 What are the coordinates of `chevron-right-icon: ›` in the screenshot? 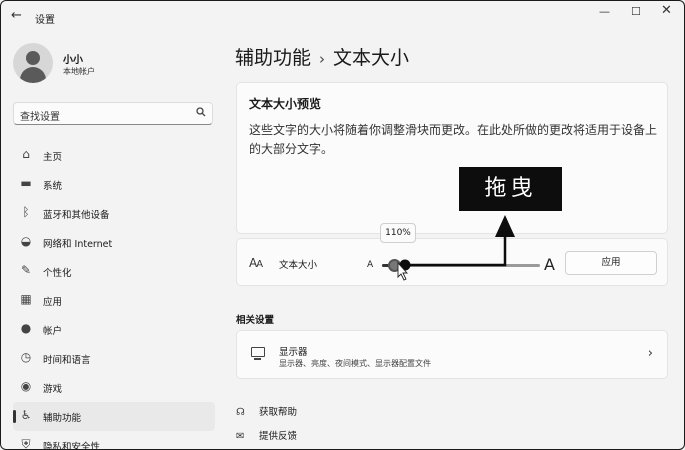 It's located at (650, 353).